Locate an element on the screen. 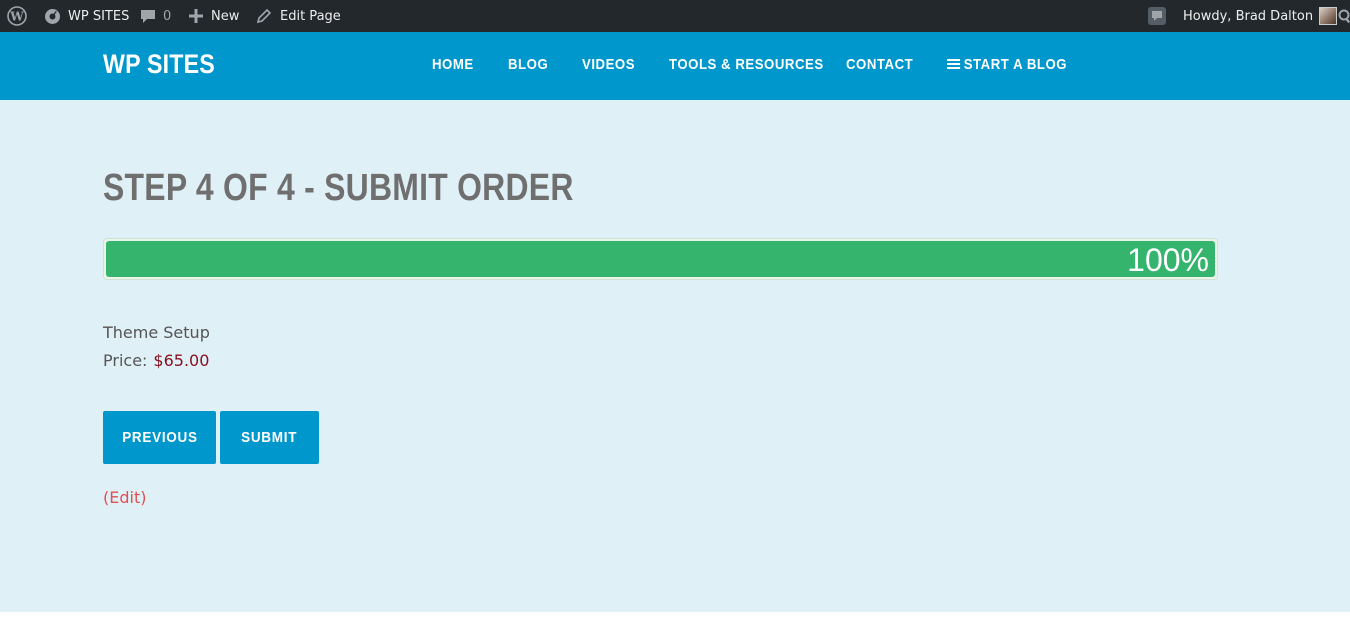  nav-item-contact: CONTACT is located at coordinates (879, 64).